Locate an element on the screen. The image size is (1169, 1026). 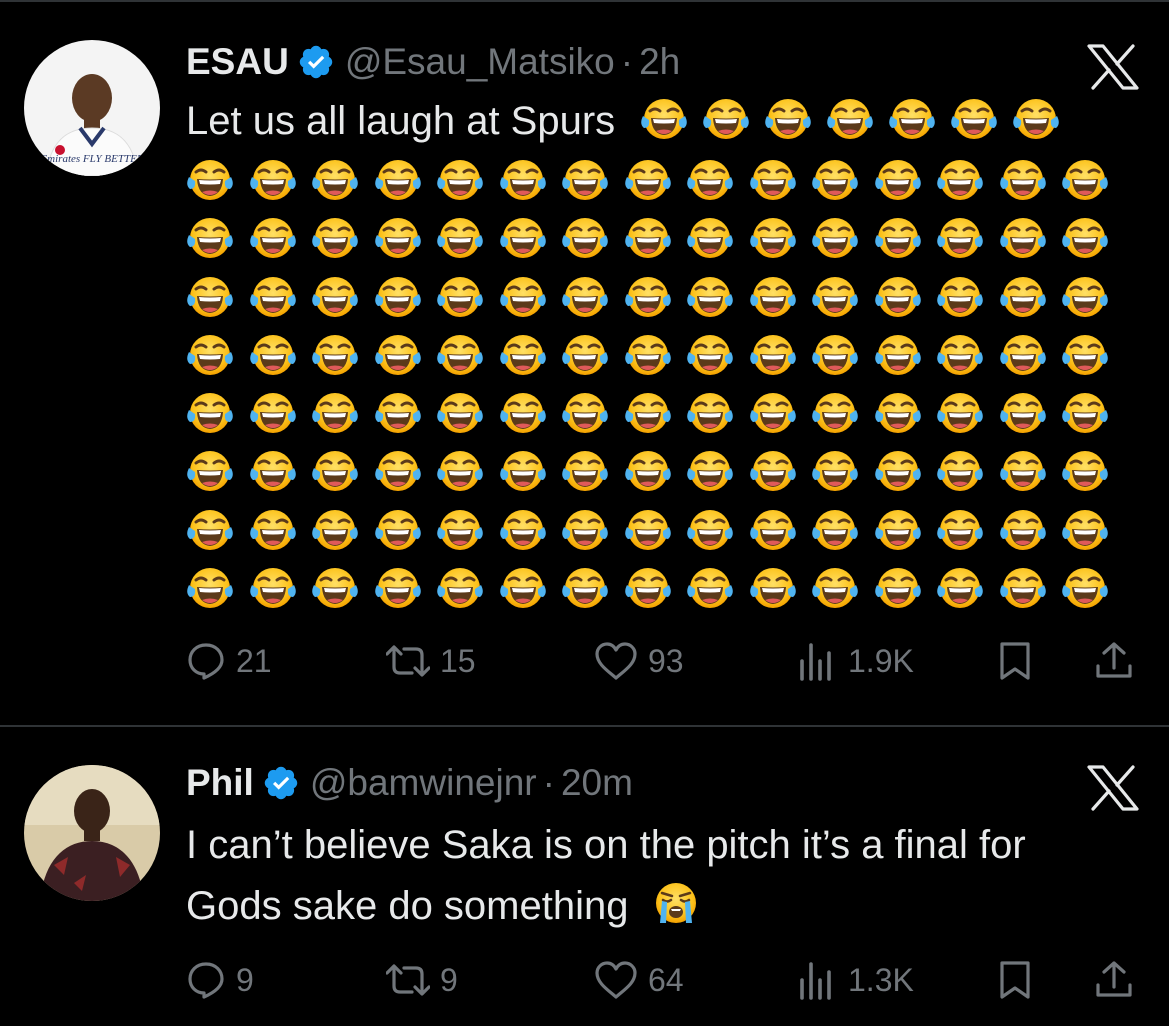
repost-count: 15 is located at coordinates (458, 660).